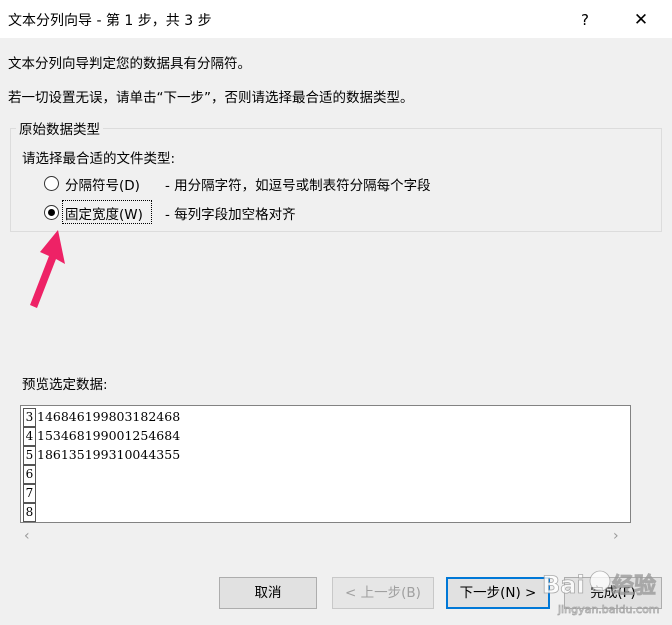  I want to click on scroll-left-icon: ‹, so click(27, 536).